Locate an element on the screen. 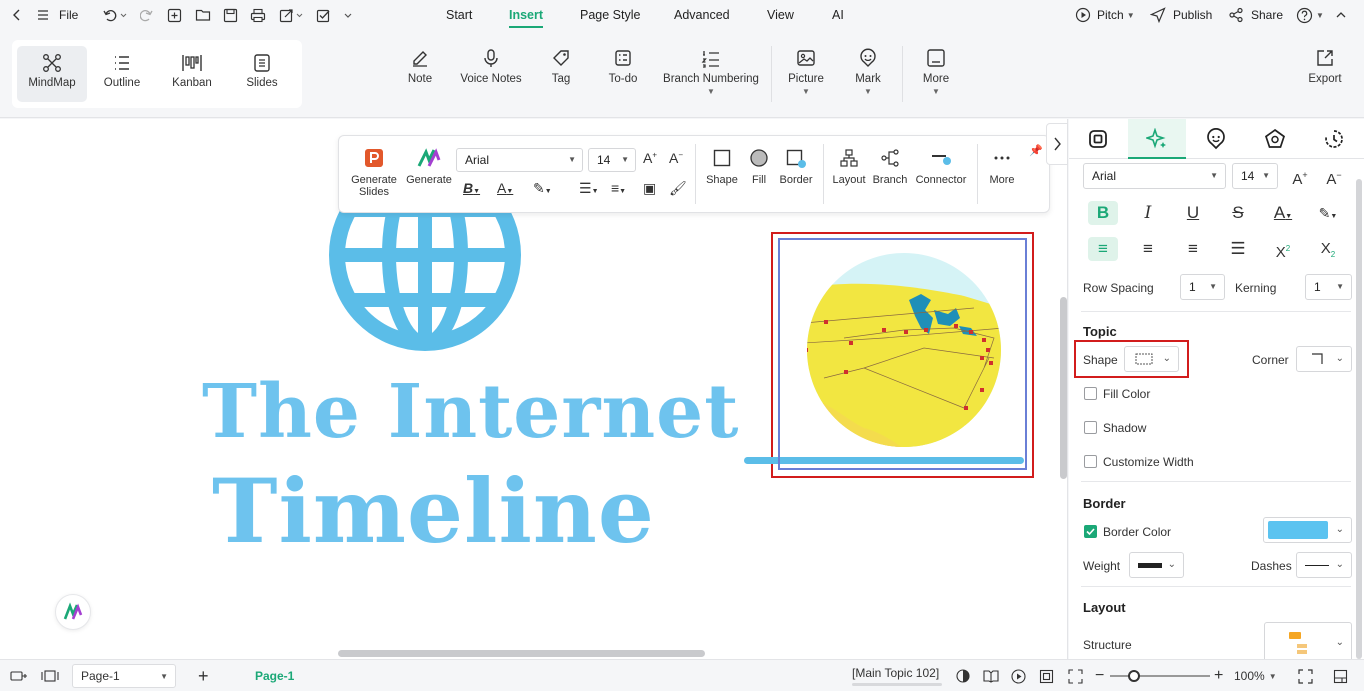 Image resolution: width=1364 pixels, height=691 pixels. structure-select: ⌄ is located at coordinates (1308, 642).